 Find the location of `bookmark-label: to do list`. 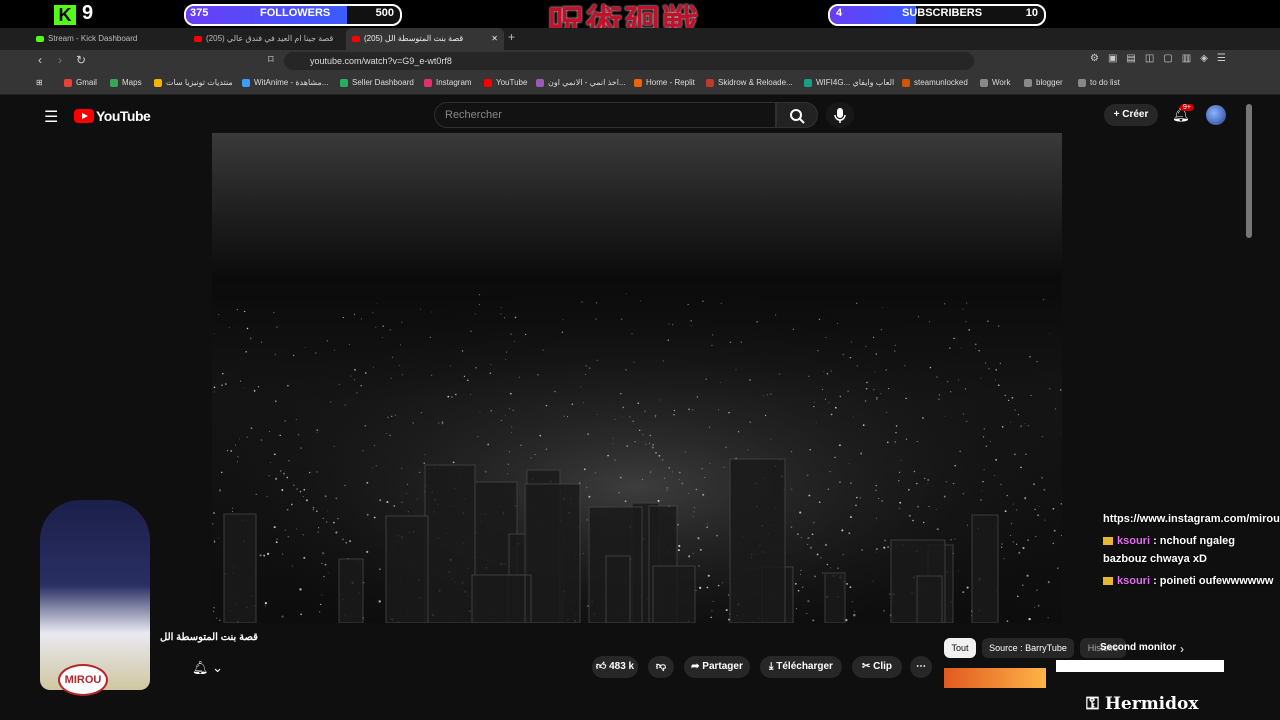

bookmark-label: to do list is located at coordinates (1105, 82).